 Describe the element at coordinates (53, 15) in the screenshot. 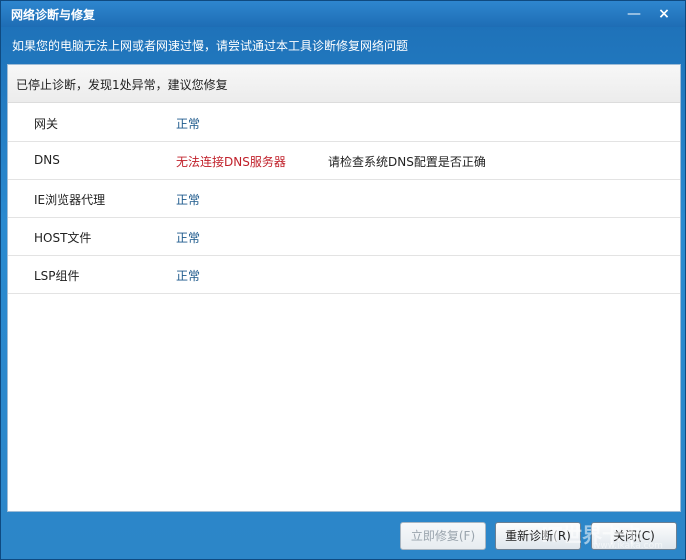

I see `window-title: 网络诊断与修复` at that location.